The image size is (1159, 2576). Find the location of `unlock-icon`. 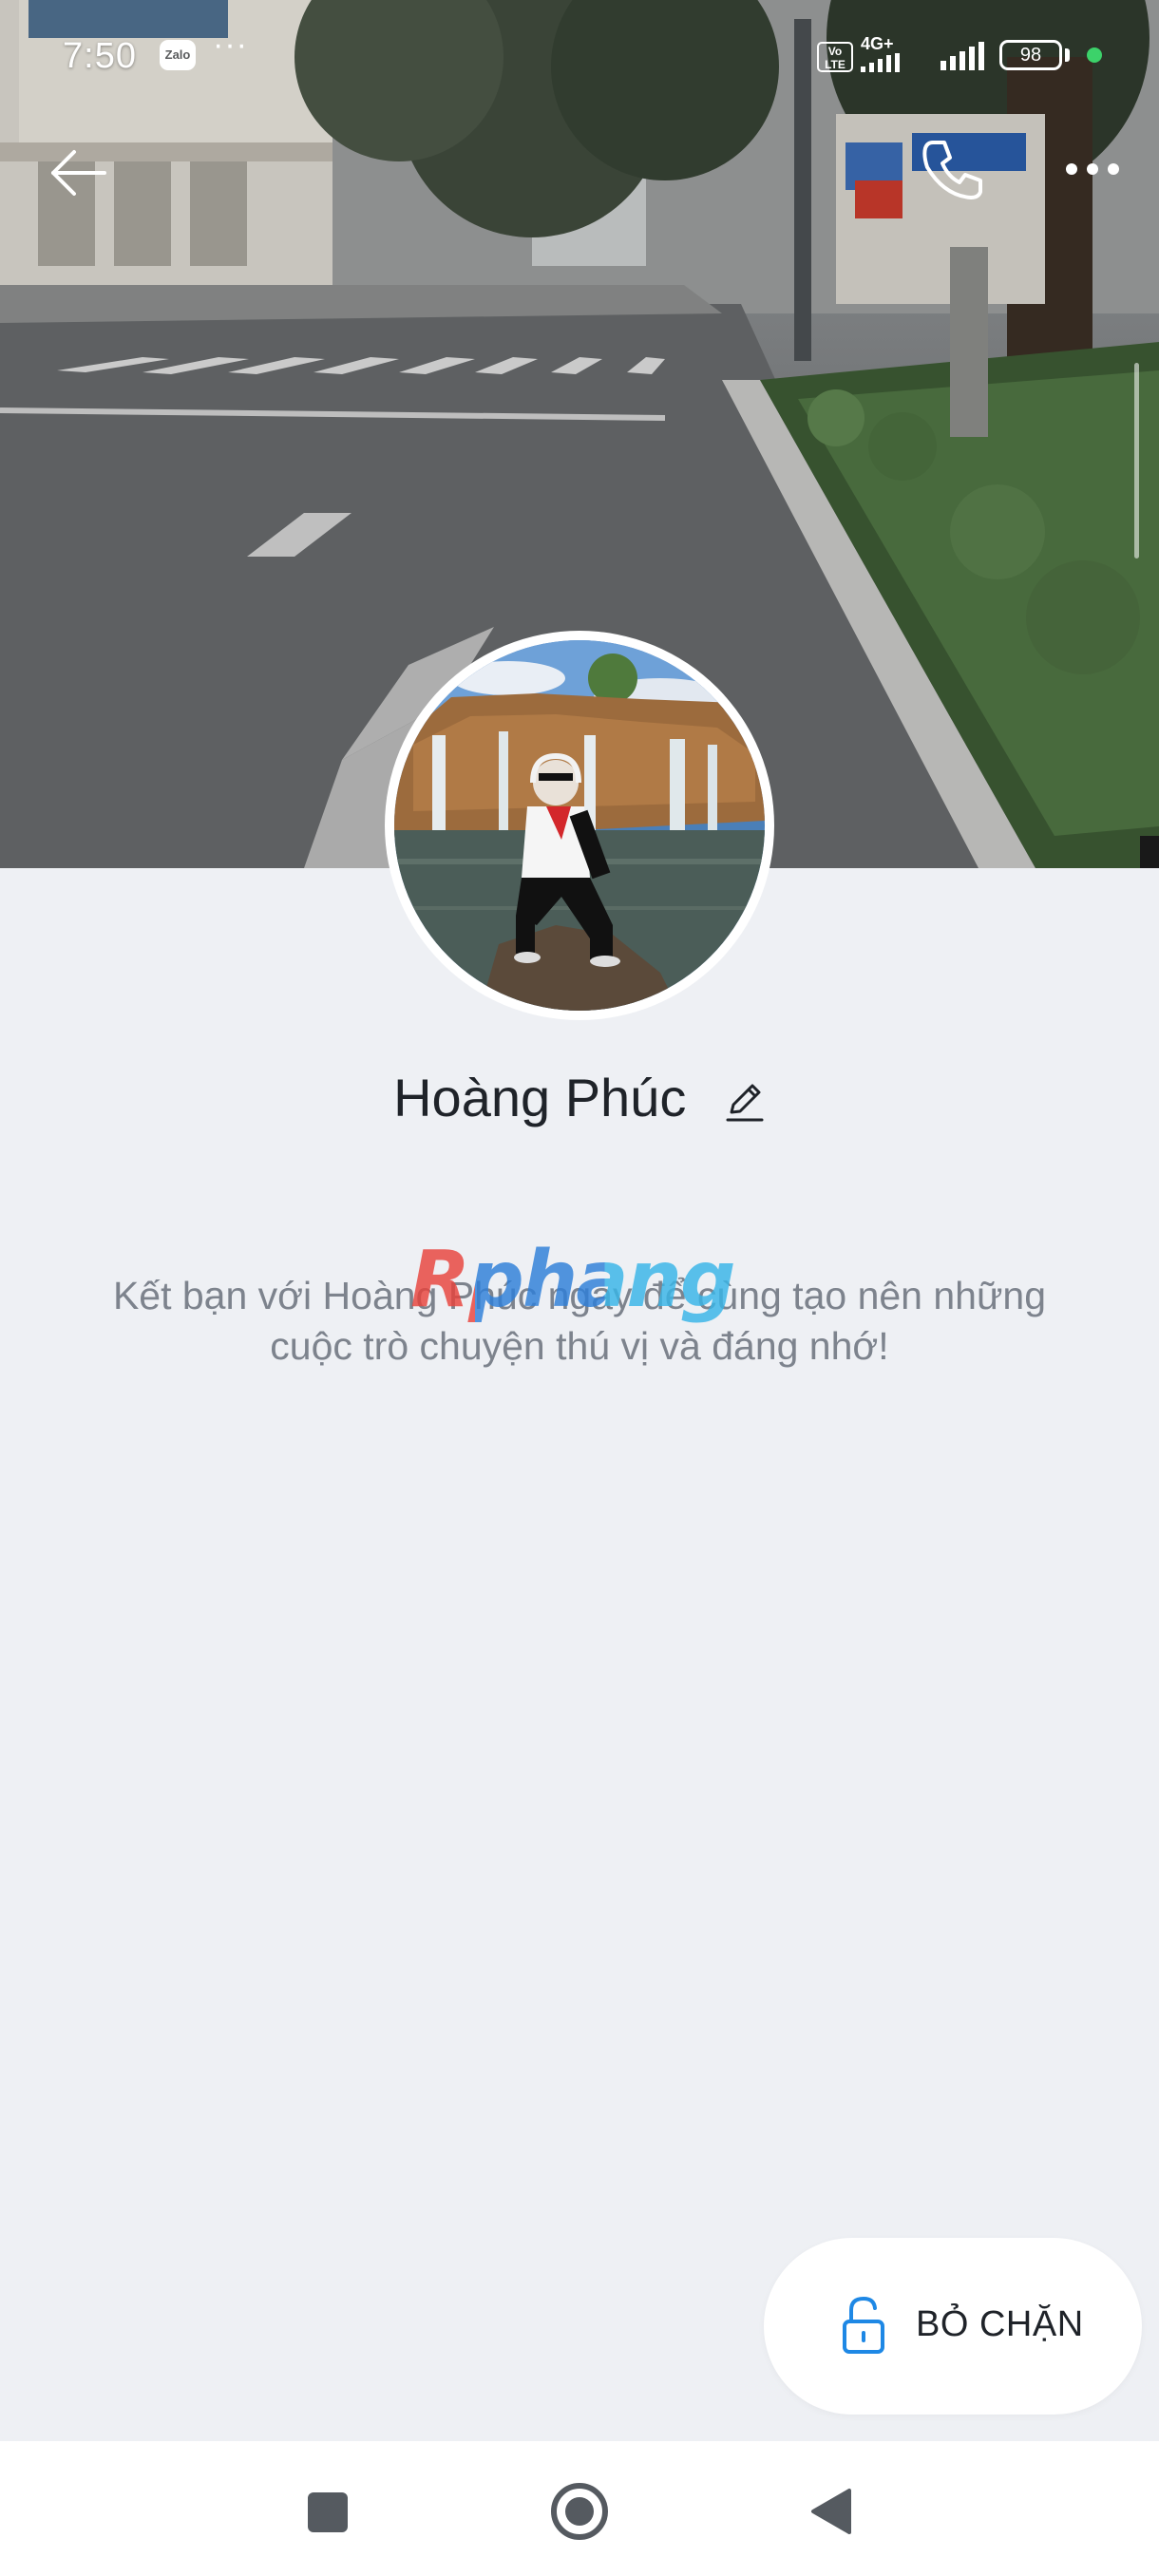

unlock-icon is located at coordinates (863, 2325).